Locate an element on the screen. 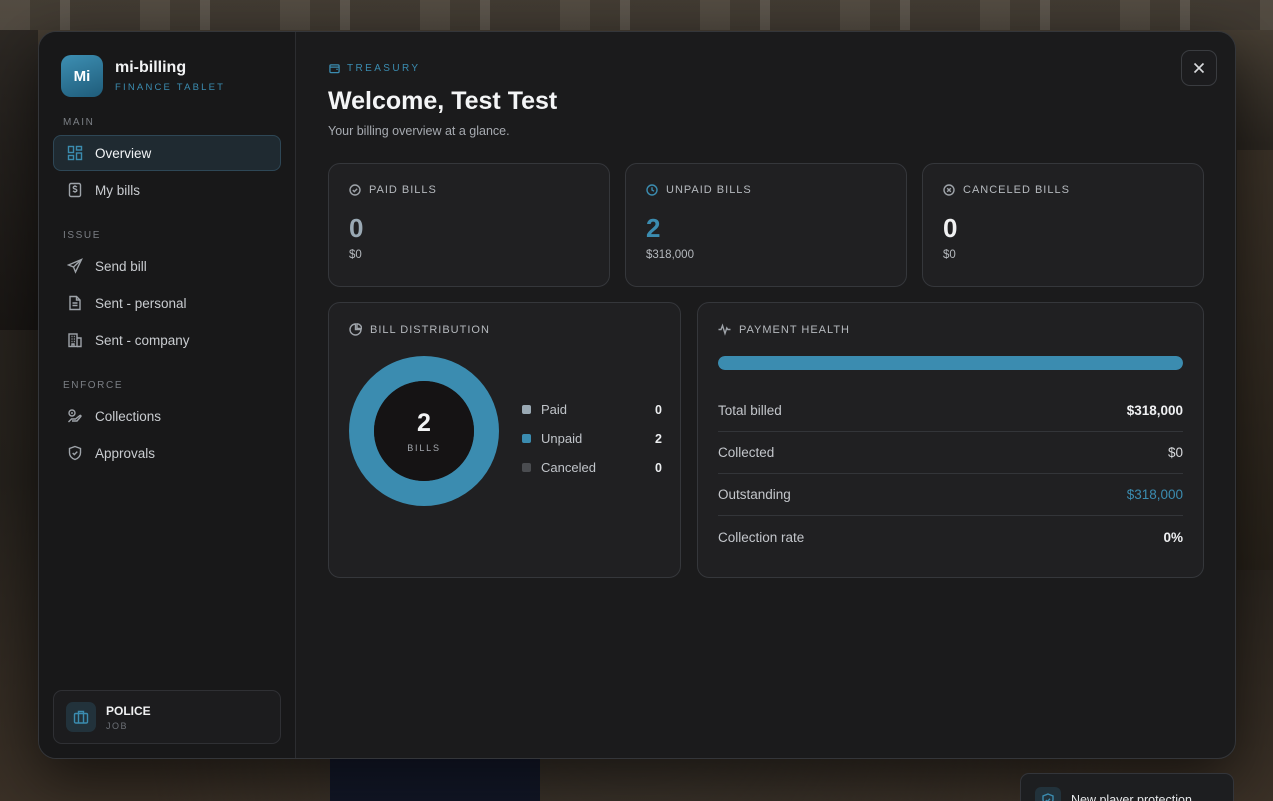 This screenshot has width=1273, height=801. payment-progress-bar is located at coordinates (950, 363).